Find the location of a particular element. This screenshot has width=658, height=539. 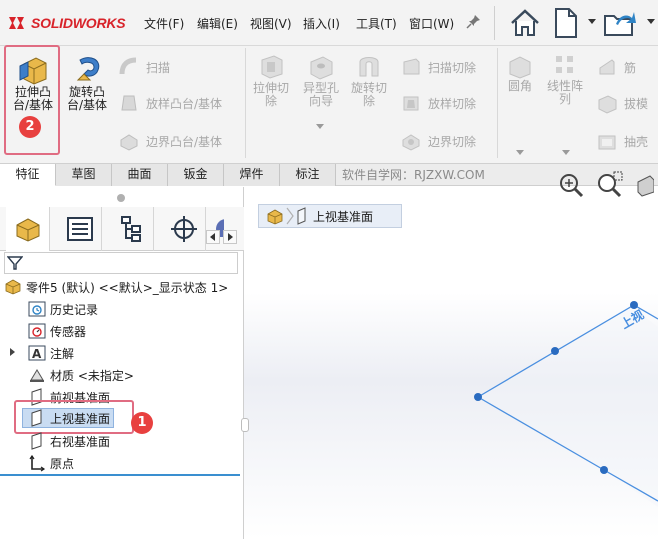

boundary-cut-button: 边界切除 is located at coordinates (438, 141).